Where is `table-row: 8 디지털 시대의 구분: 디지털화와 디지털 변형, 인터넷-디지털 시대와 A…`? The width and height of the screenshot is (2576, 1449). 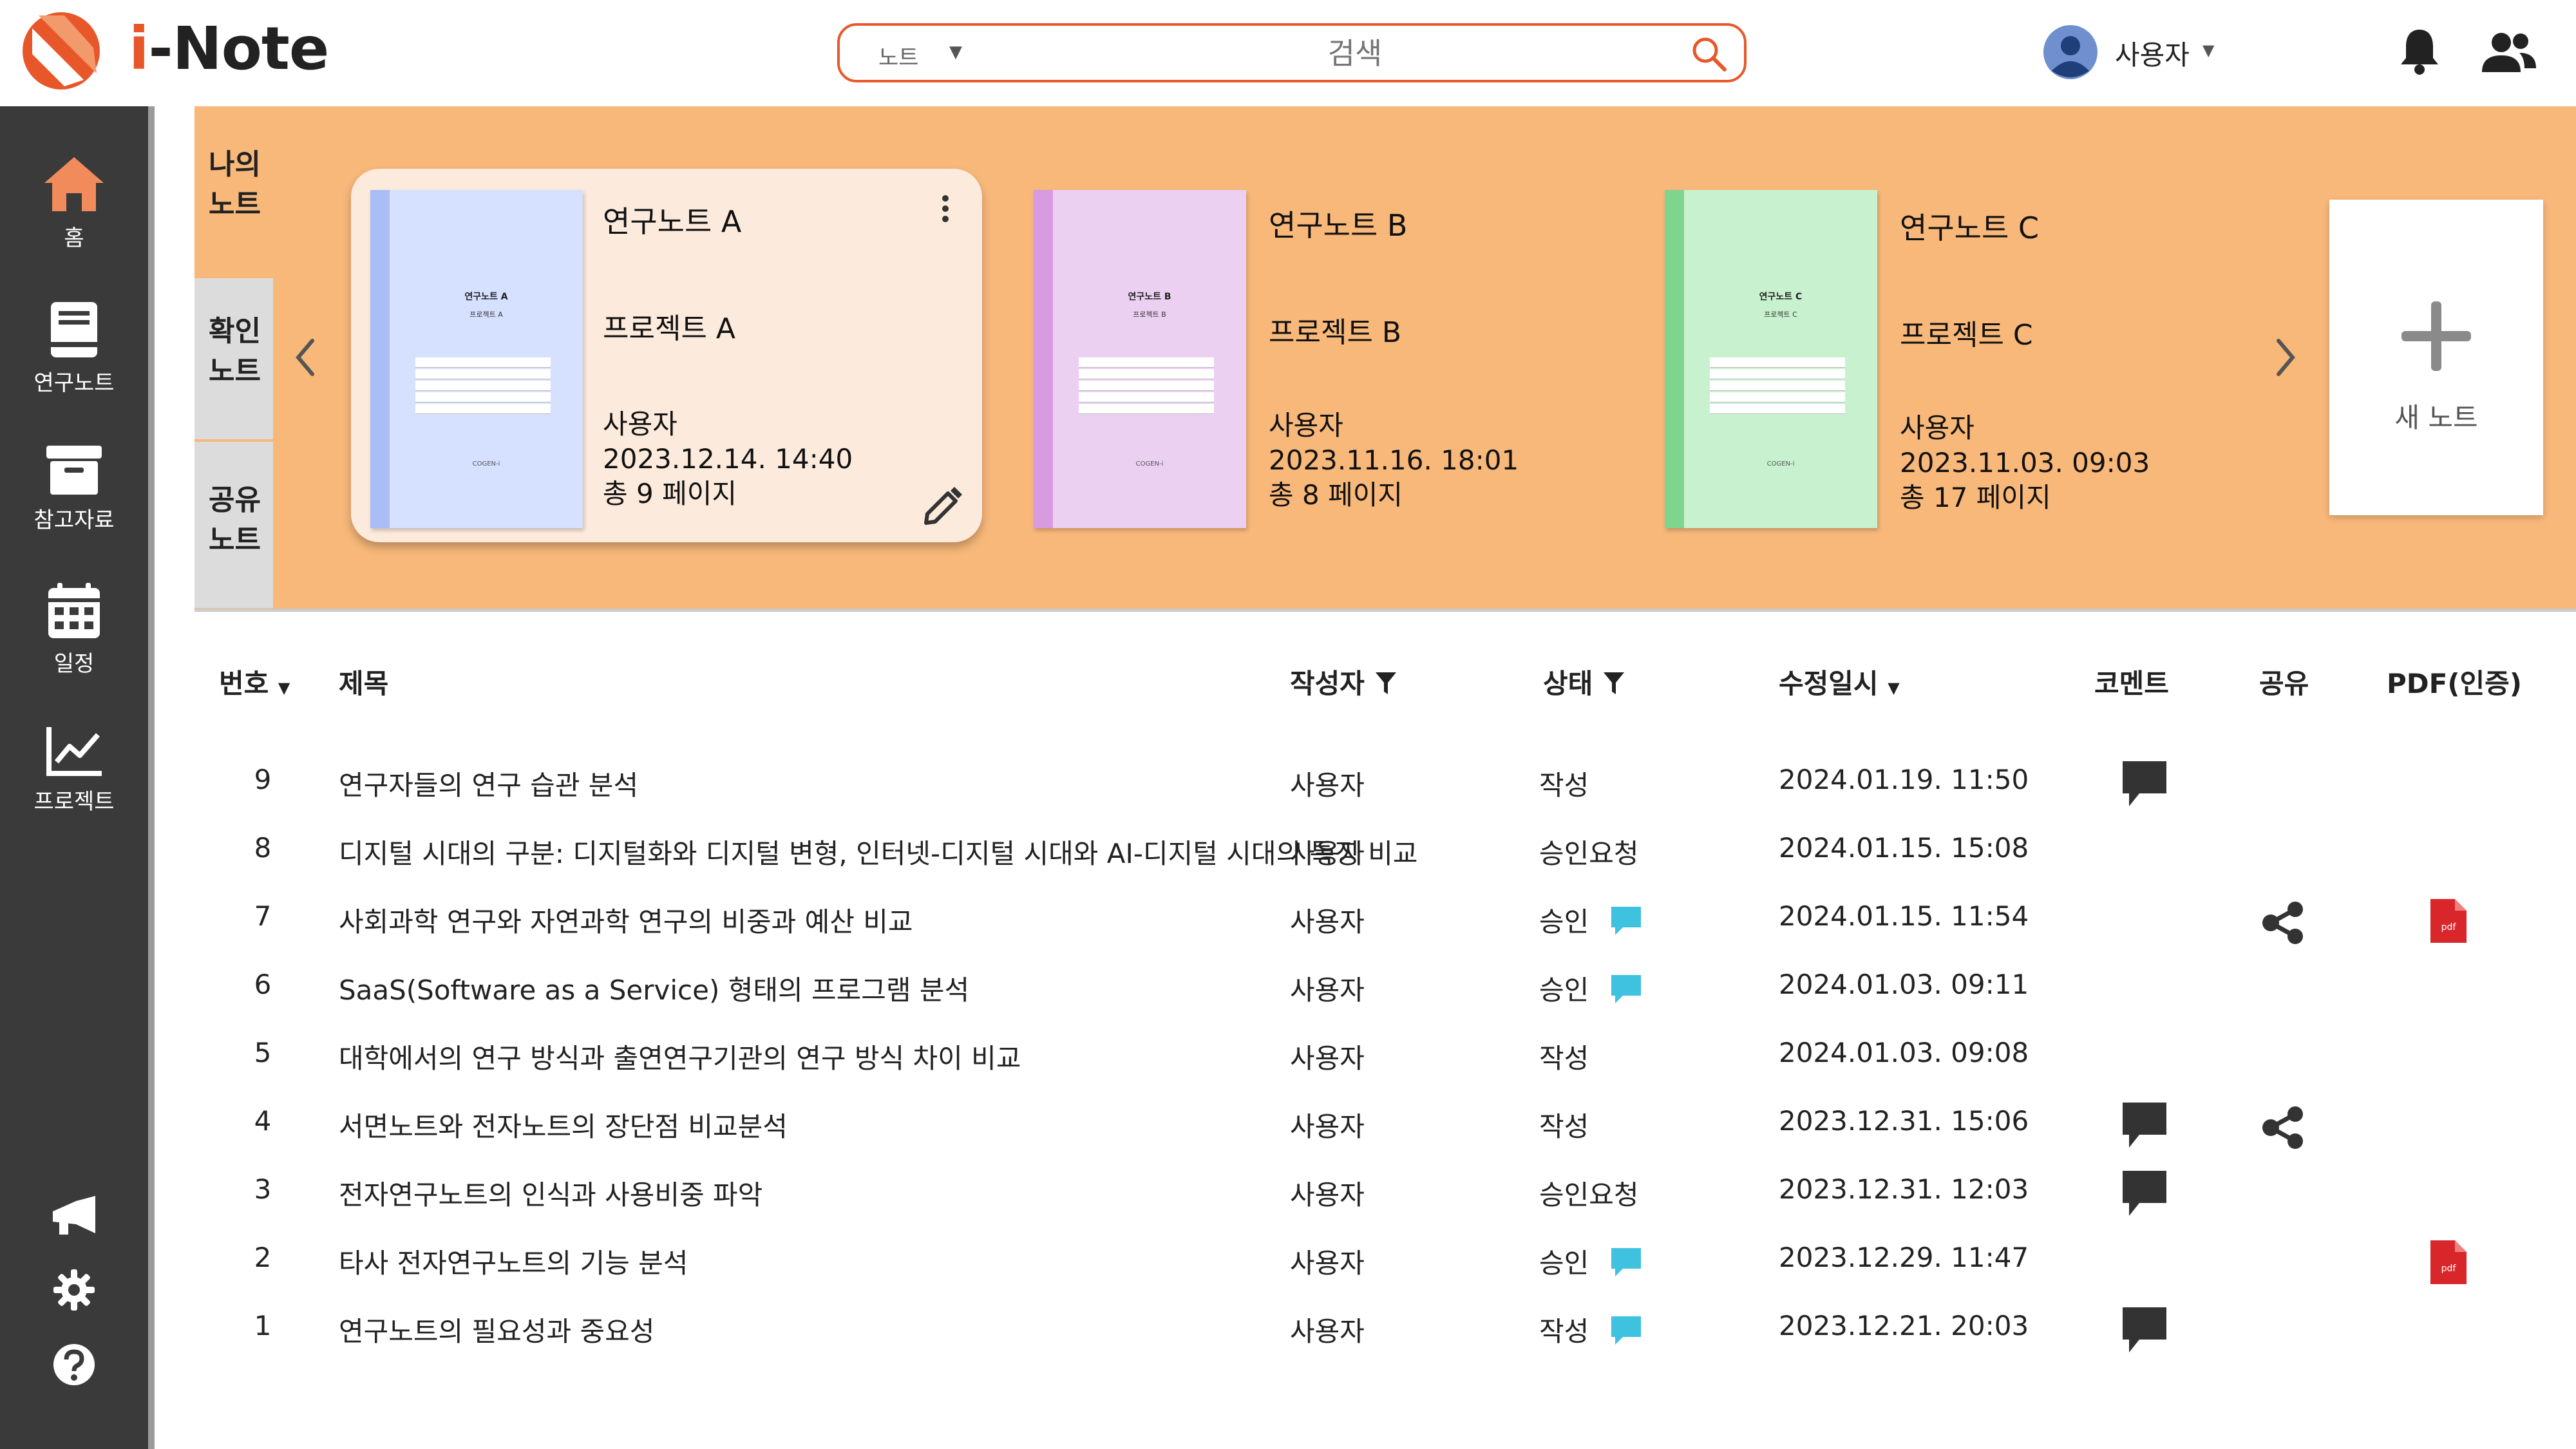
table-row: 8 디지털 시대의 구분: 디지털화와 디지털 변형, 인터넷-디지털 시대와 A… is located at coordinates (1384, 853).